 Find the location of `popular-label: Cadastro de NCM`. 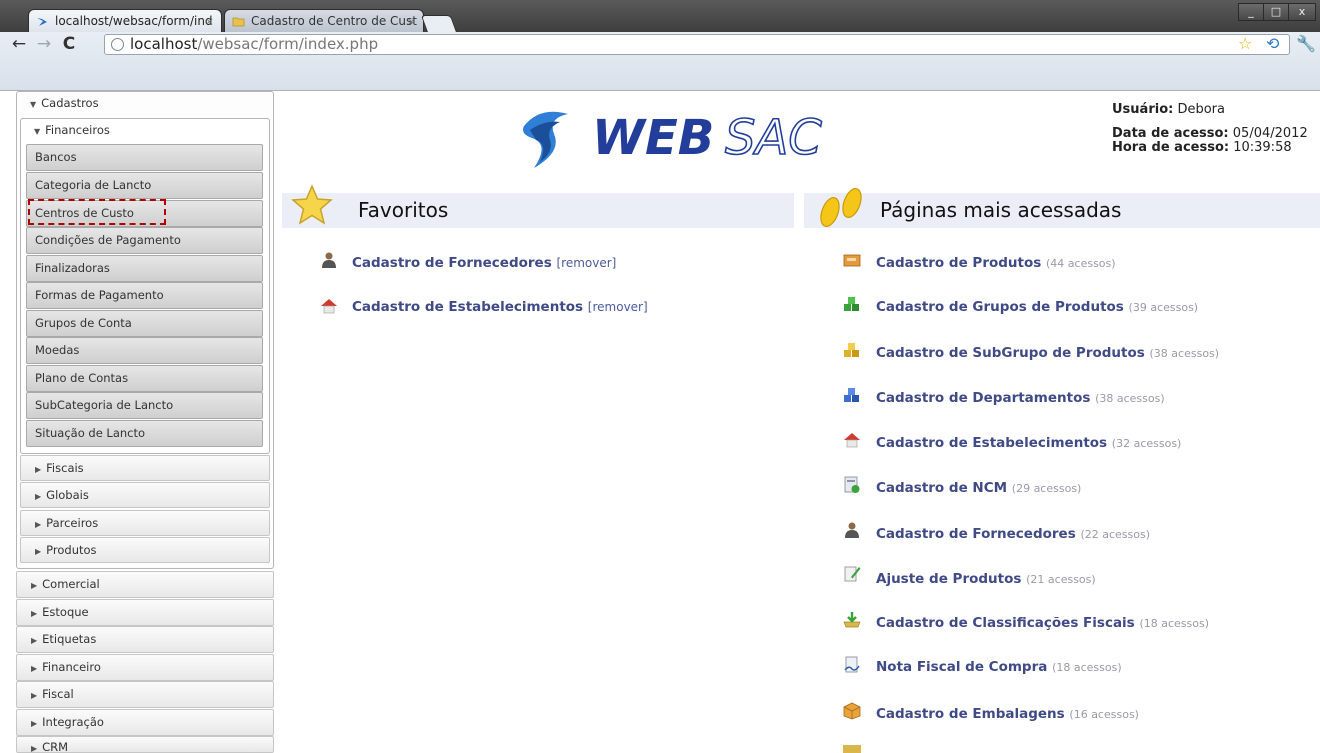

popular-label: Cadastro de NCM is located at coordinates (942, 488).